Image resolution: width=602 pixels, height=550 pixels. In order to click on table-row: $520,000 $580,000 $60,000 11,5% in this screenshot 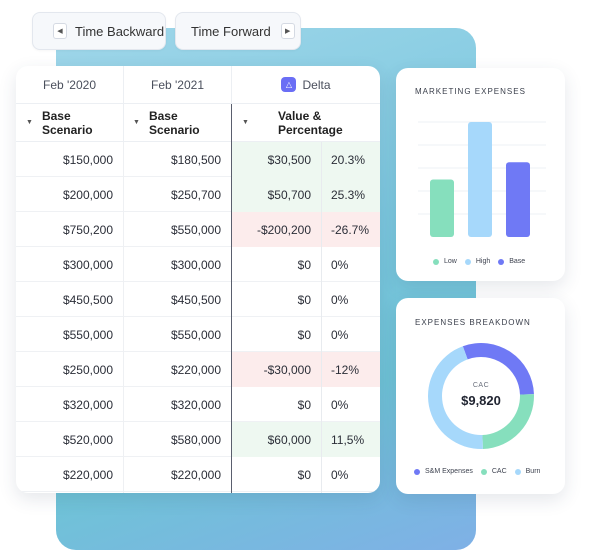, I will do `click(198, 439)`.